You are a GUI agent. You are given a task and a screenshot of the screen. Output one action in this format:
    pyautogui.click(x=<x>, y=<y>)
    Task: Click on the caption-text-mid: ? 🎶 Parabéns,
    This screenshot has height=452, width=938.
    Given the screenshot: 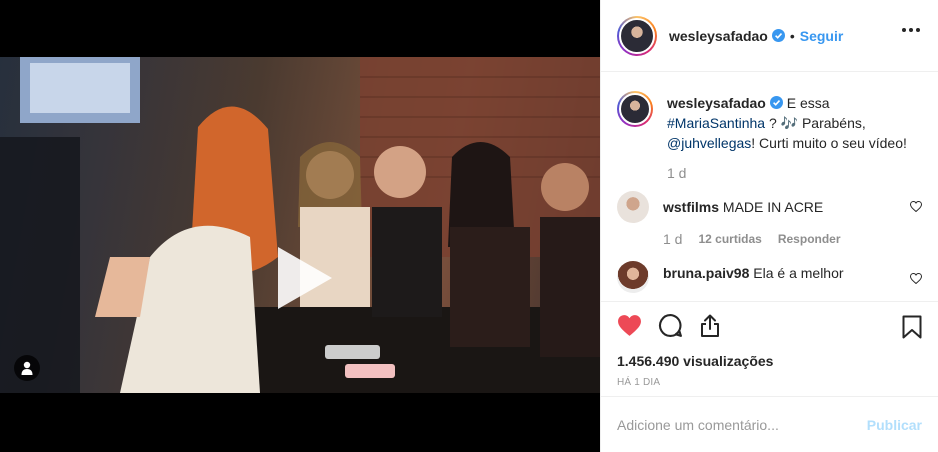 What is the action you would take?
    pyautogui.click(x=817, y=123)
    